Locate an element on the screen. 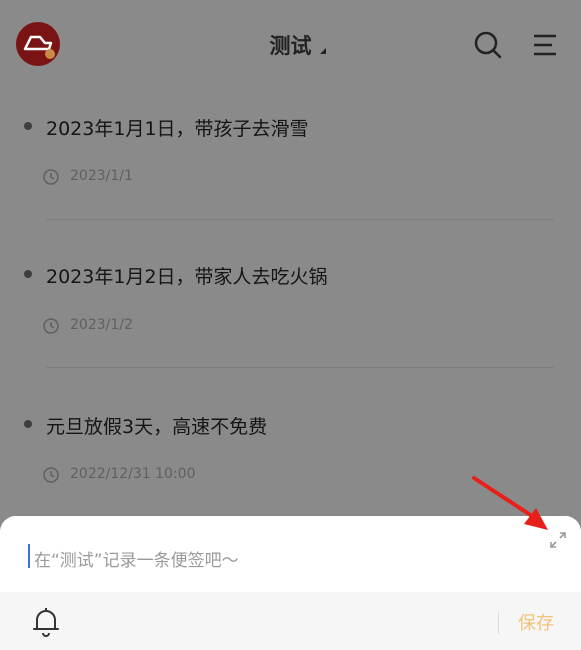 This screenshot has height=650, width=581. top-bar: 测试 is located at coordinates (290, 46).